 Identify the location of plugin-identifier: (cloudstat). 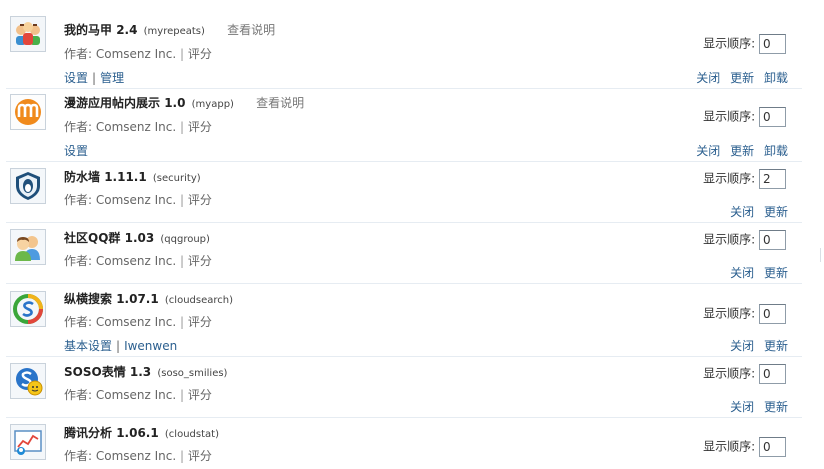
(191, 434).